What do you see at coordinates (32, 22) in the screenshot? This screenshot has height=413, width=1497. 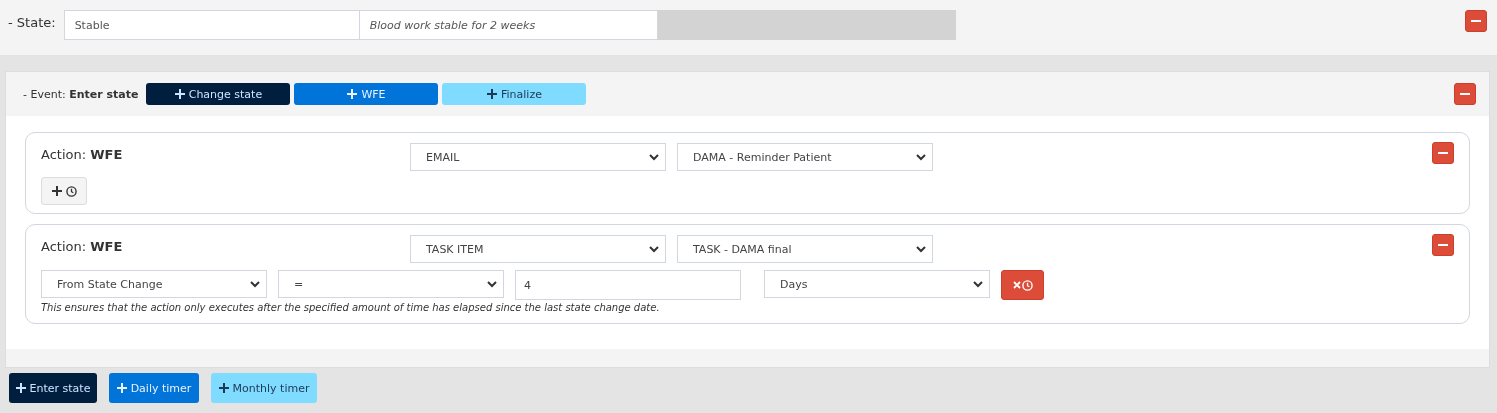 I see `state-label: - State:` at bounding box center [32, 22].